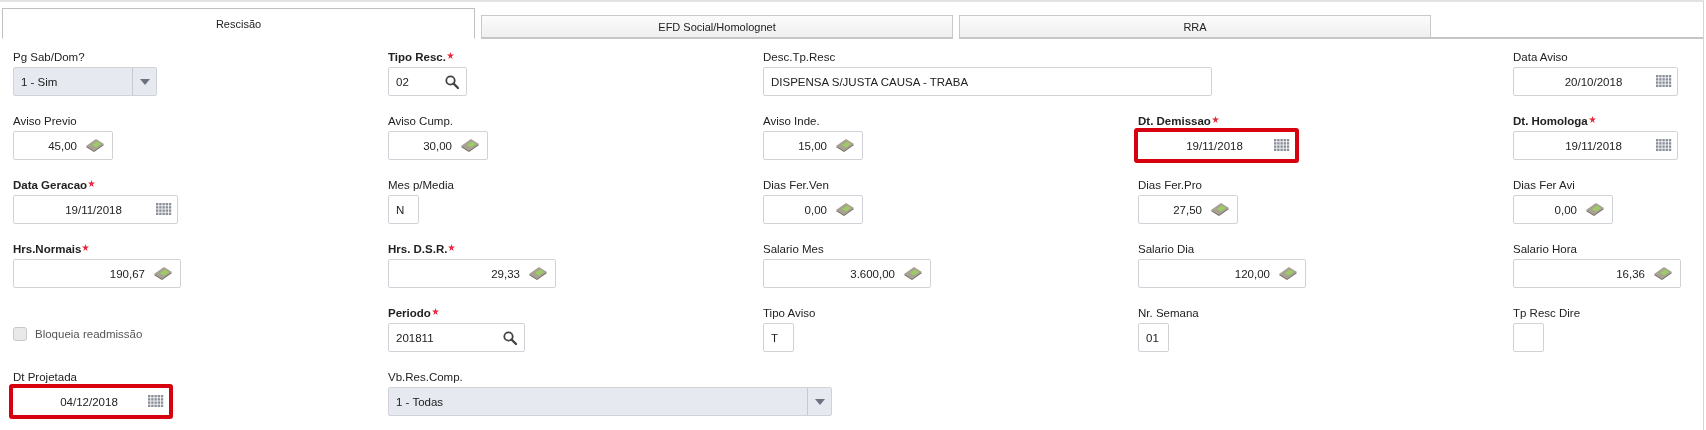 This screenshot has width=1706, height=430. What do you see at coordinates (793, 249) in the screenshot?
I see `field-label: Salario Mes` at bounding box center [793, 249].